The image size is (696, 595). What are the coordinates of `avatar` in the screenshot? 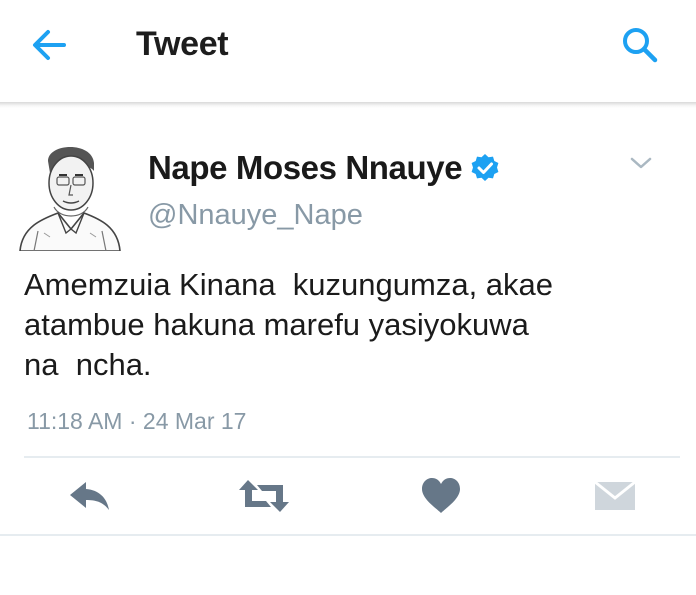 It's located at (70, 192).